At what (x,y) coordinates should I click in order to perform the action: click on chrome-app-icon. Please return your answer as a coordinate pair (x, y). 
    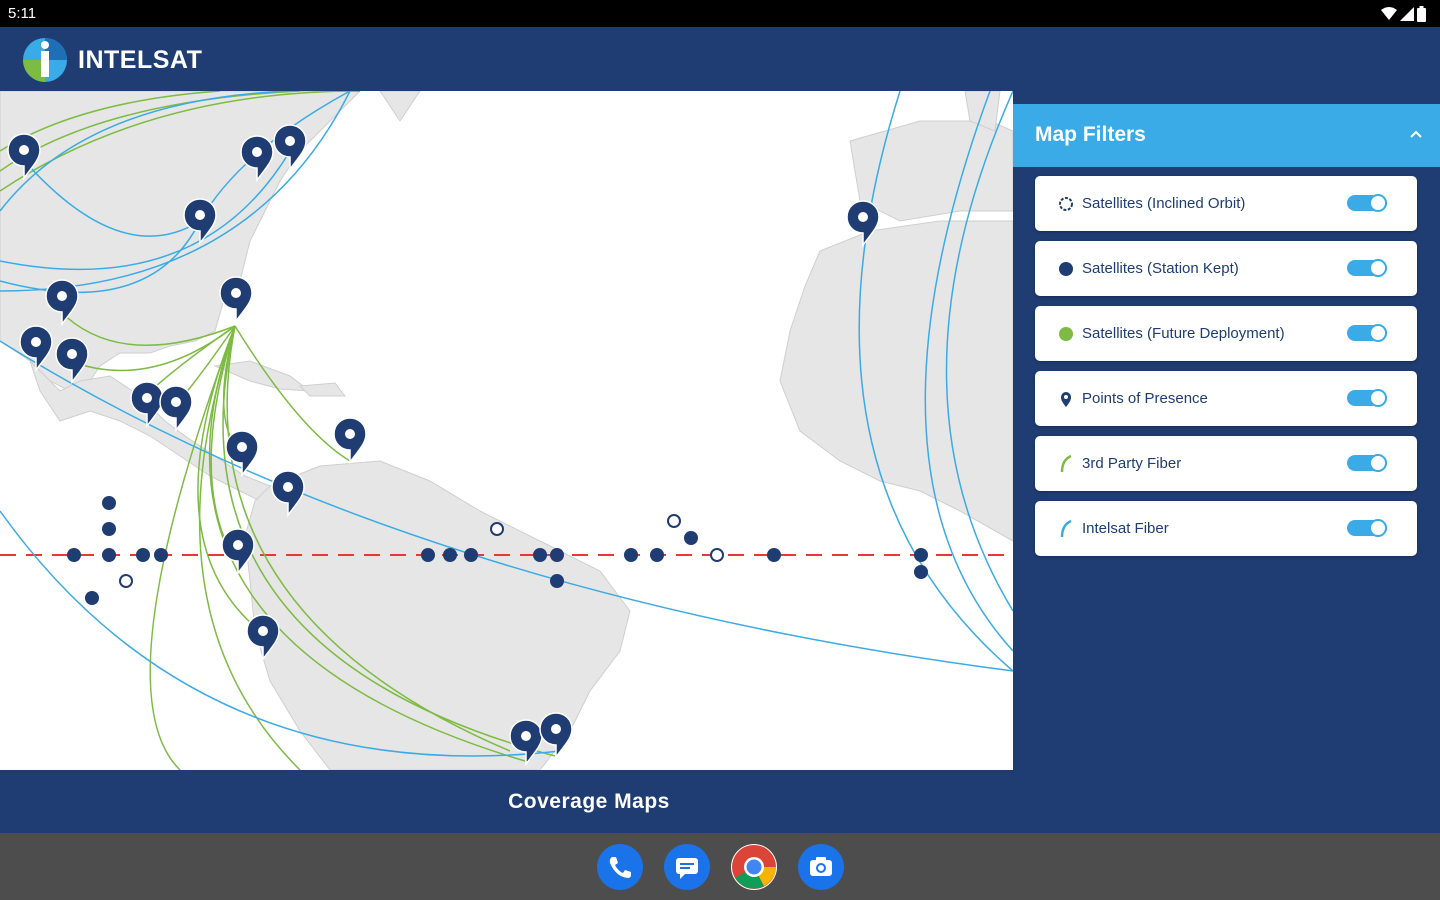
    Looking at the image, I should click on (754, 867).